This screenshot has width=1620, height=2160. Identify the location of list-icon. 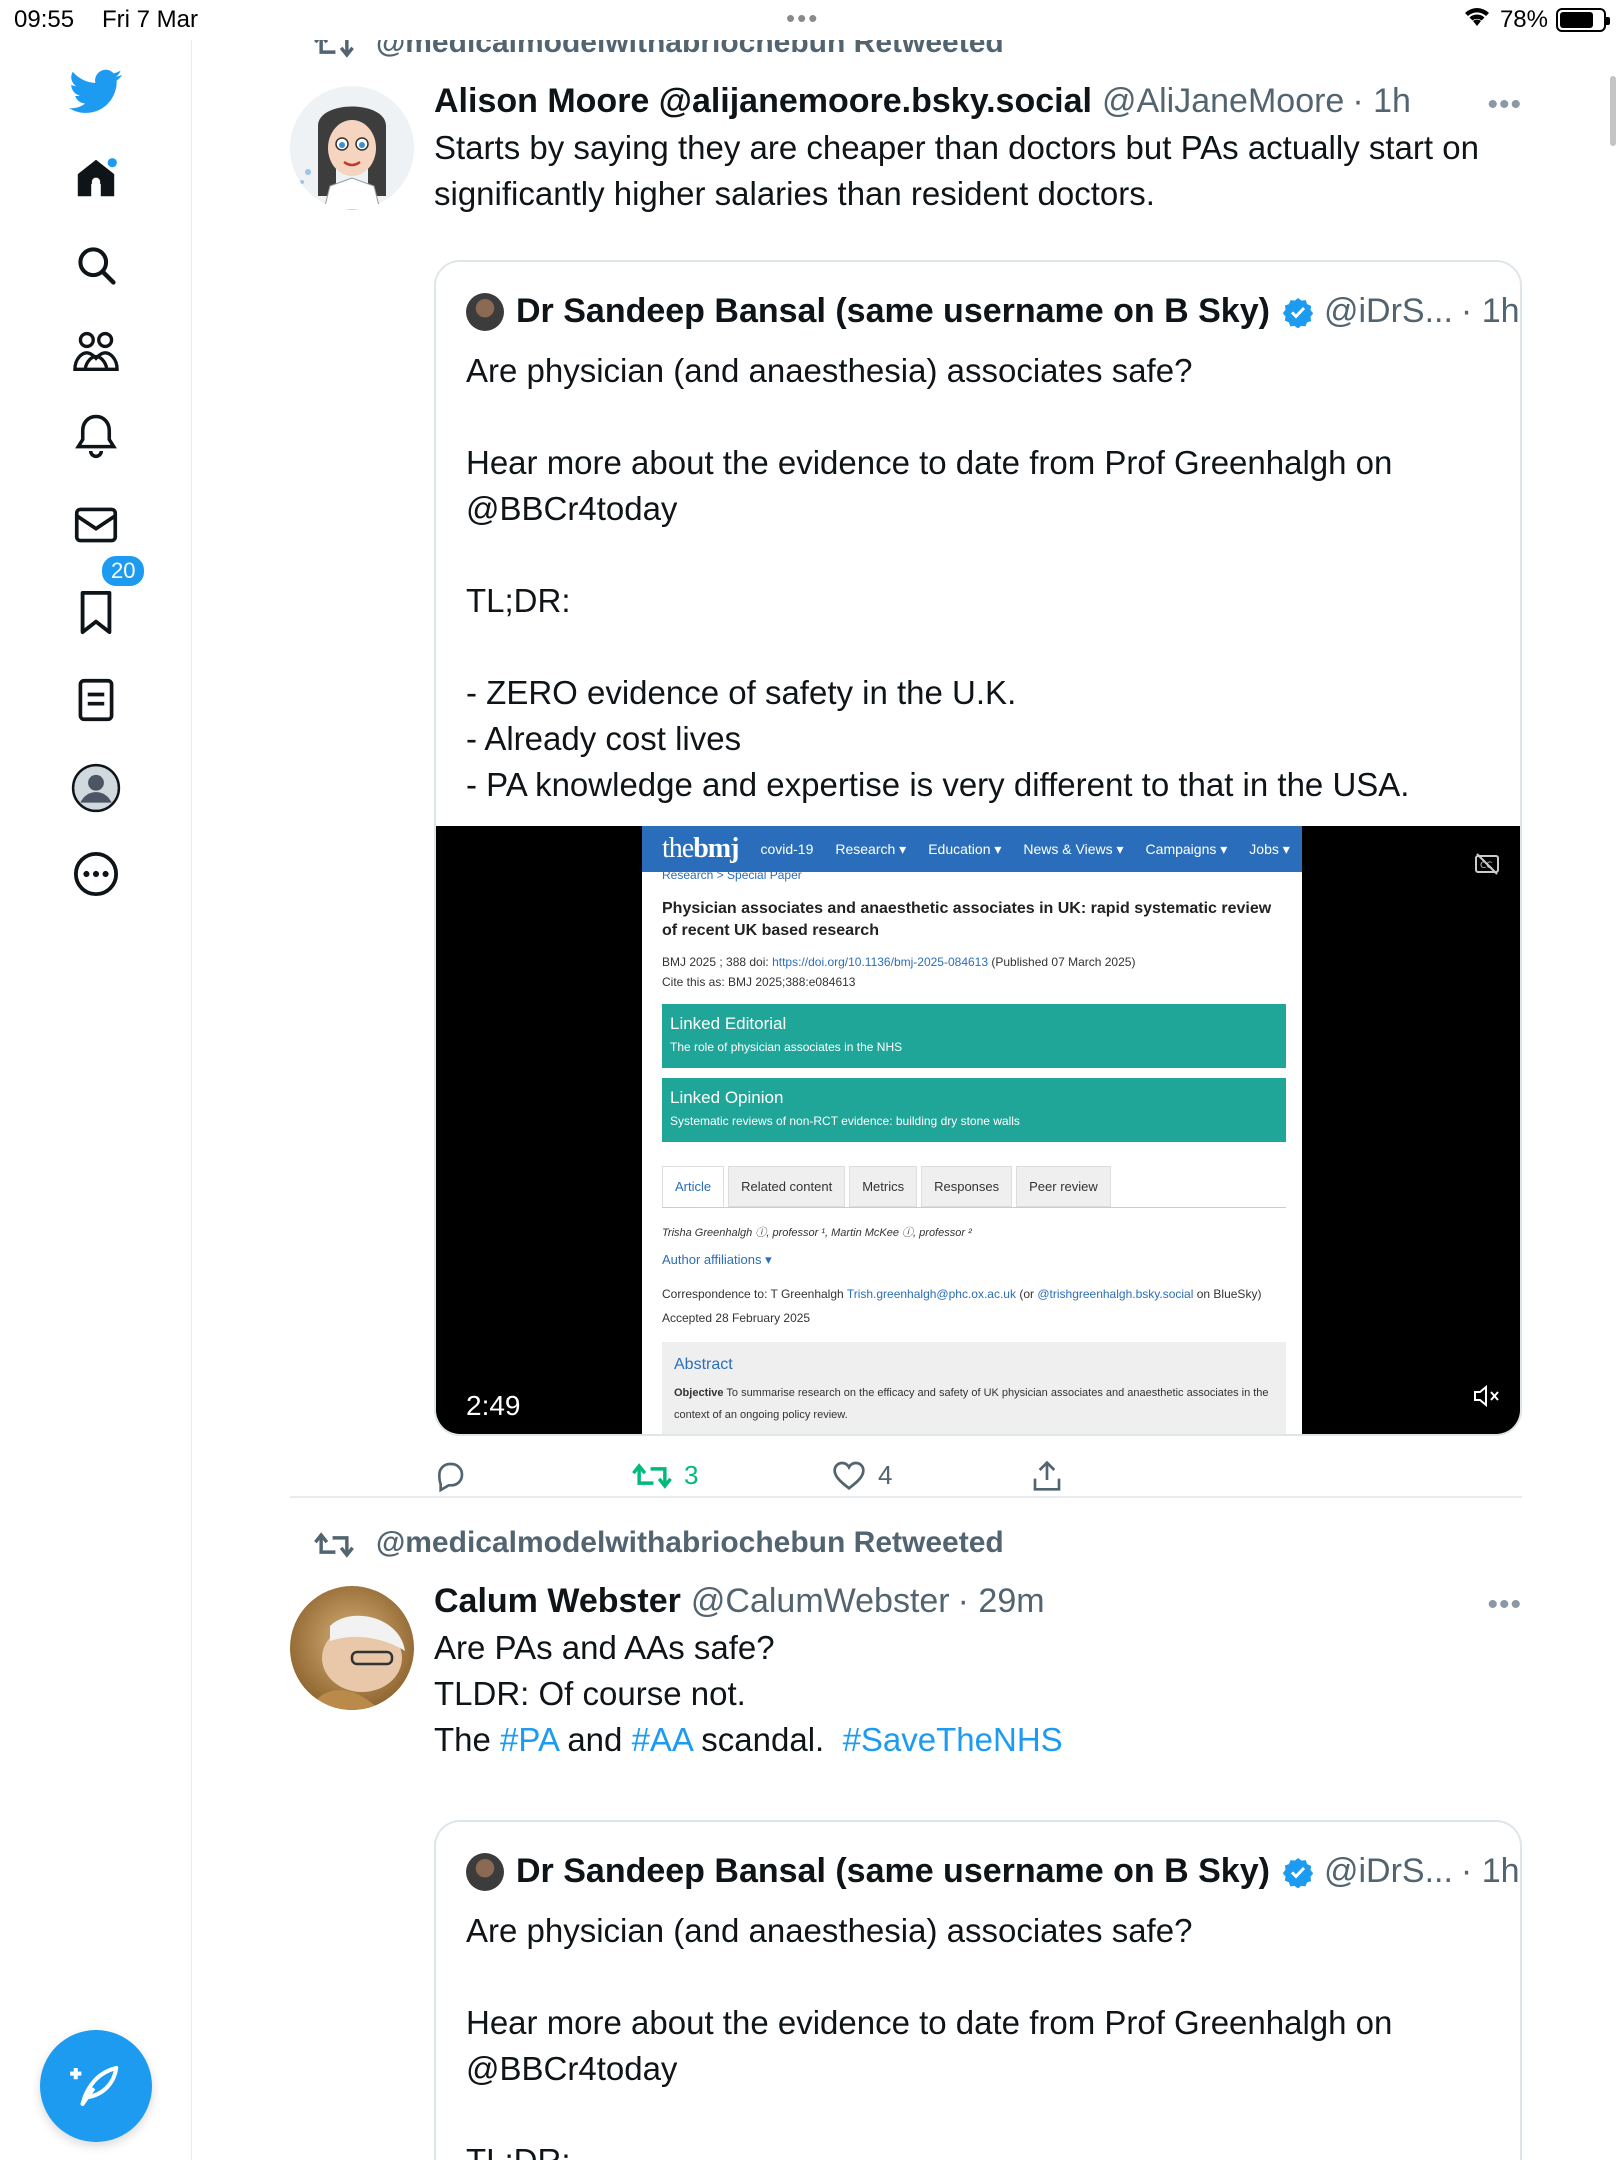
(96, 700).